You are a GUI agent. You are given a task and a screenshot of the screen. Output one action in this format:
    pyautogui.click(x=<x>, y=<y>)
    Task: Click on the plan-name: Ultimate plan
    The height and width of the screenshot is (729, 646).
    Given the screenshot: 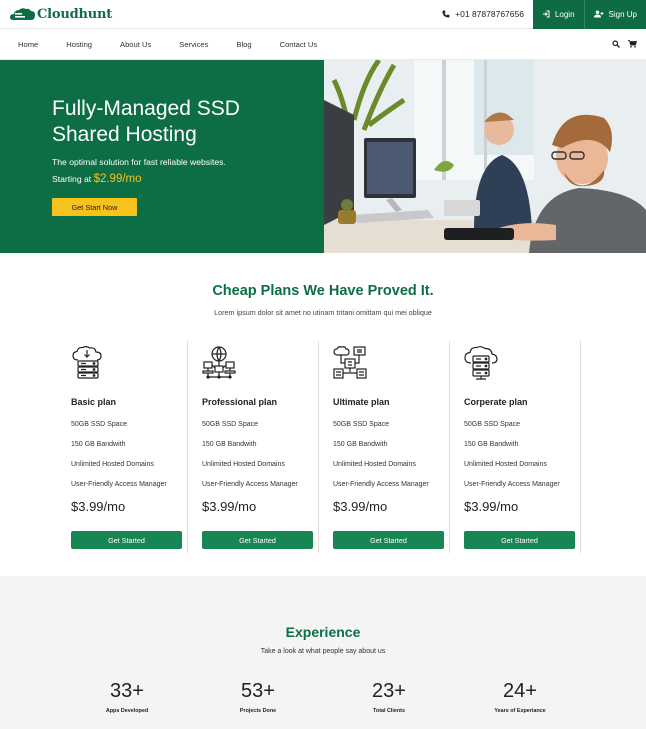 What is the action you would take?
    pyautogui.click(x=361, y=402)
    